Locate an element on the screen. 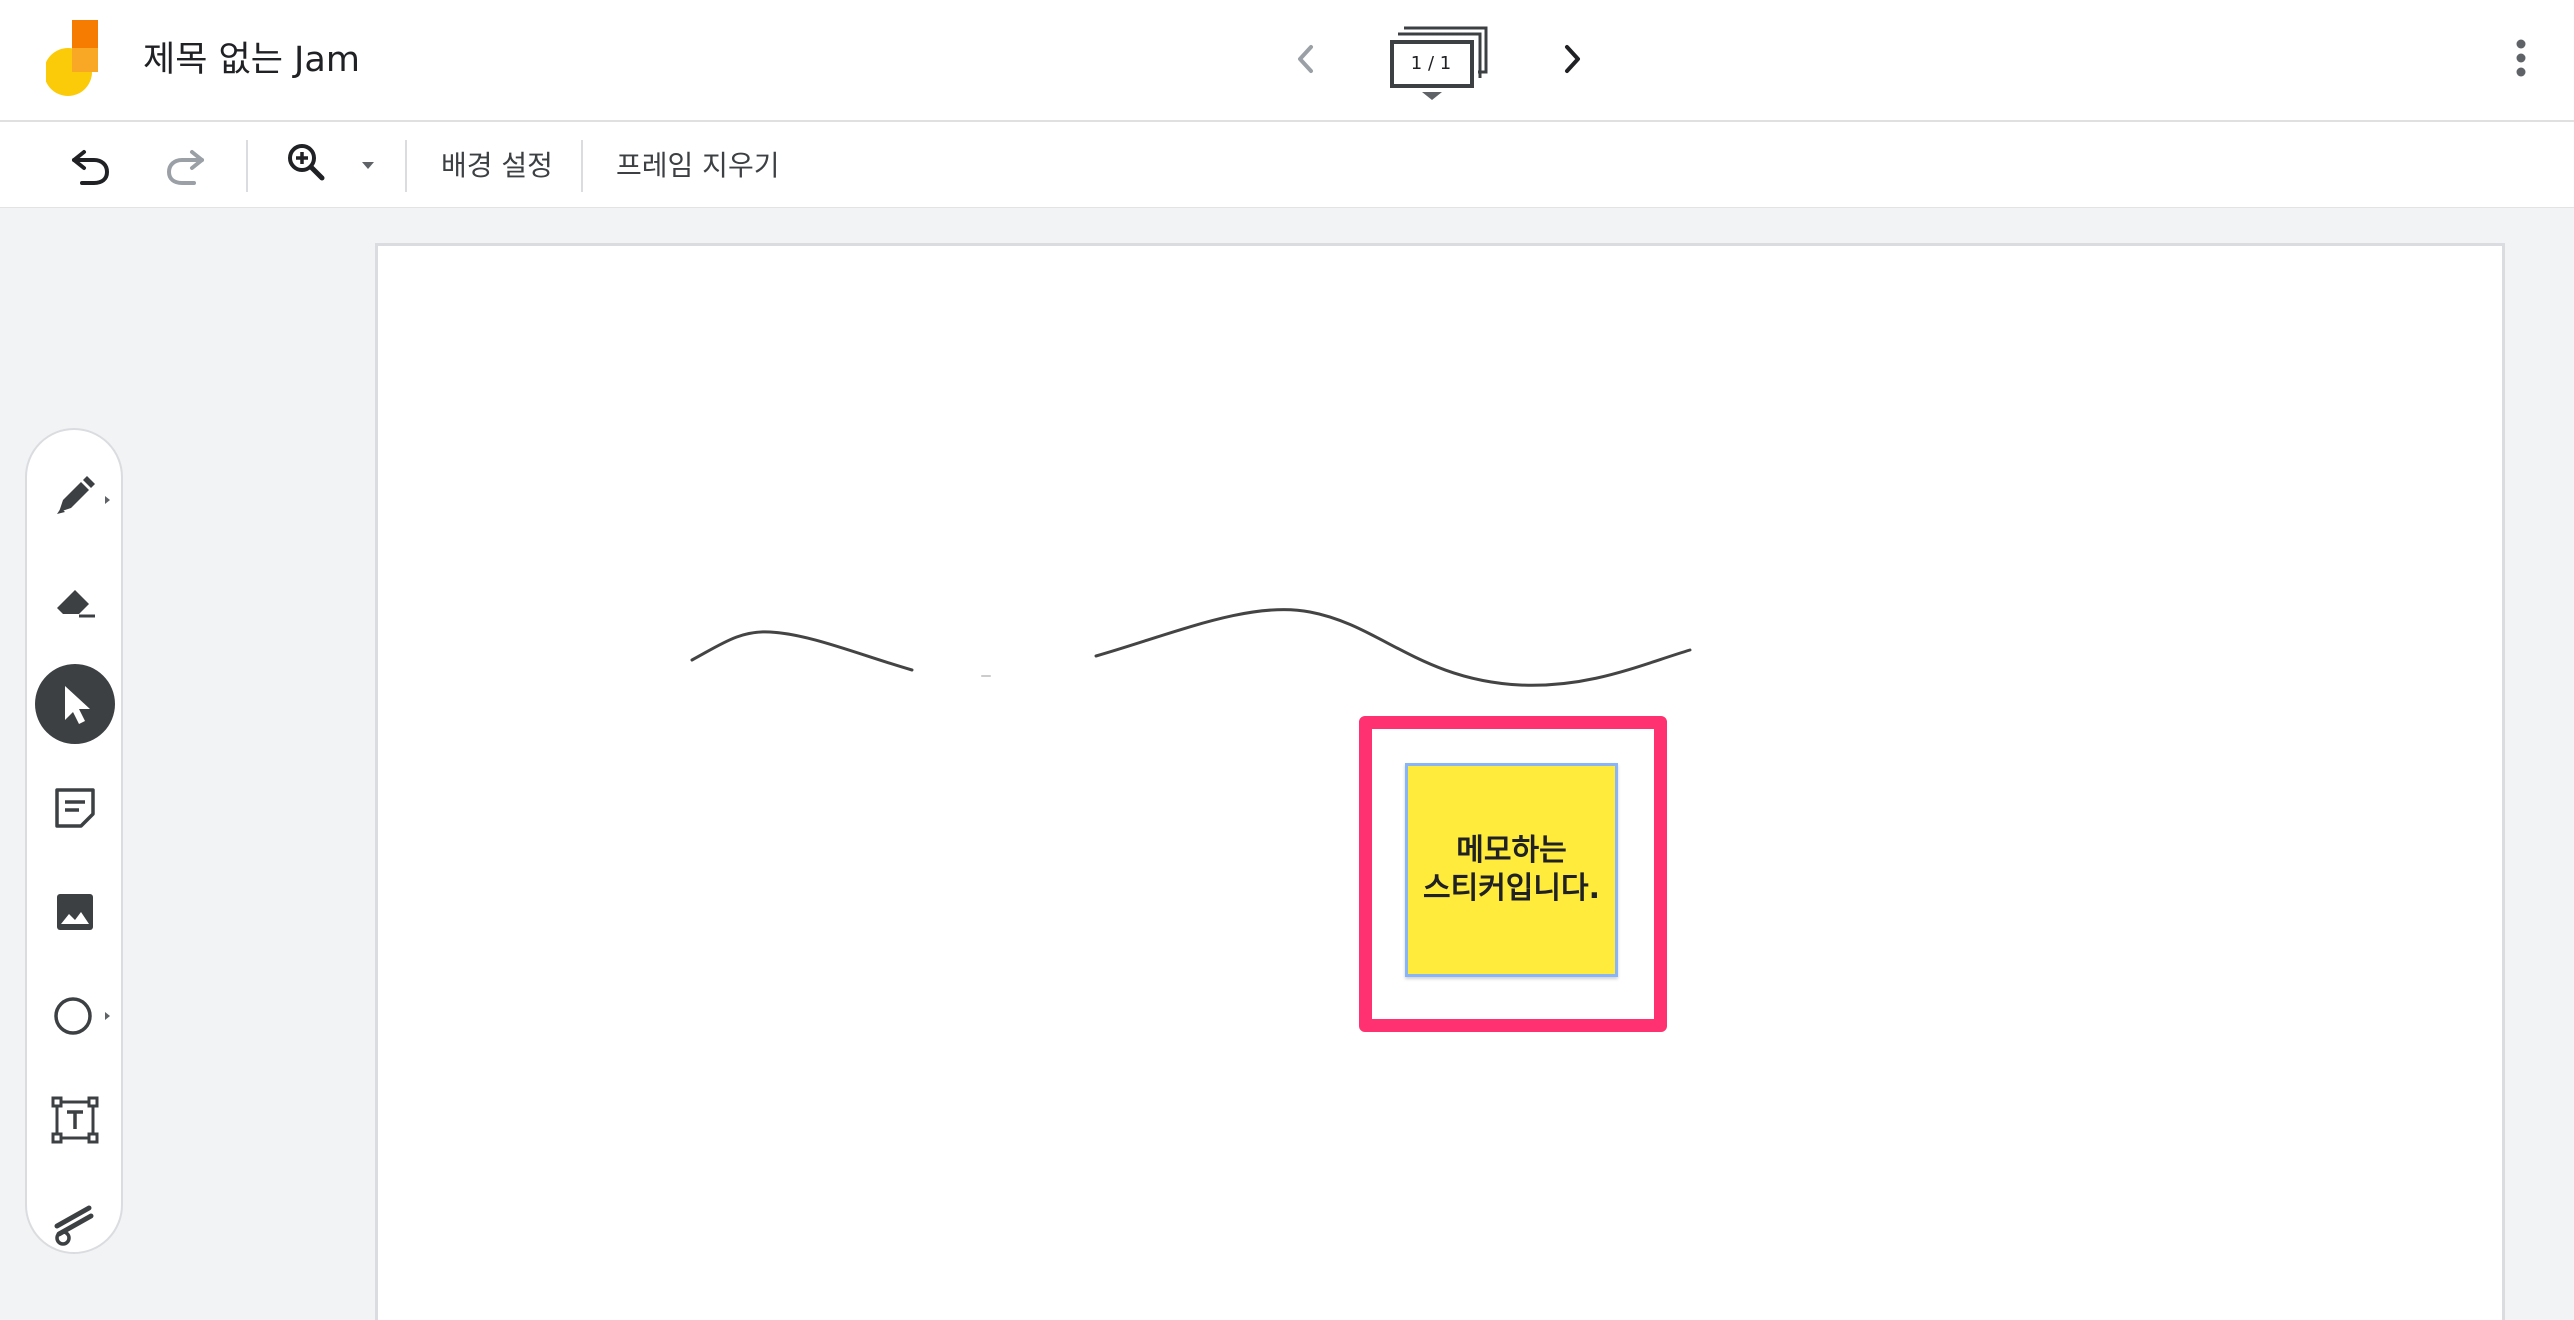 Image resolution: width=2574 pixels, height=1320 pixels. app-header: 제목 없는 Jam 1 / 1 is located at coordinates (1287, 61).